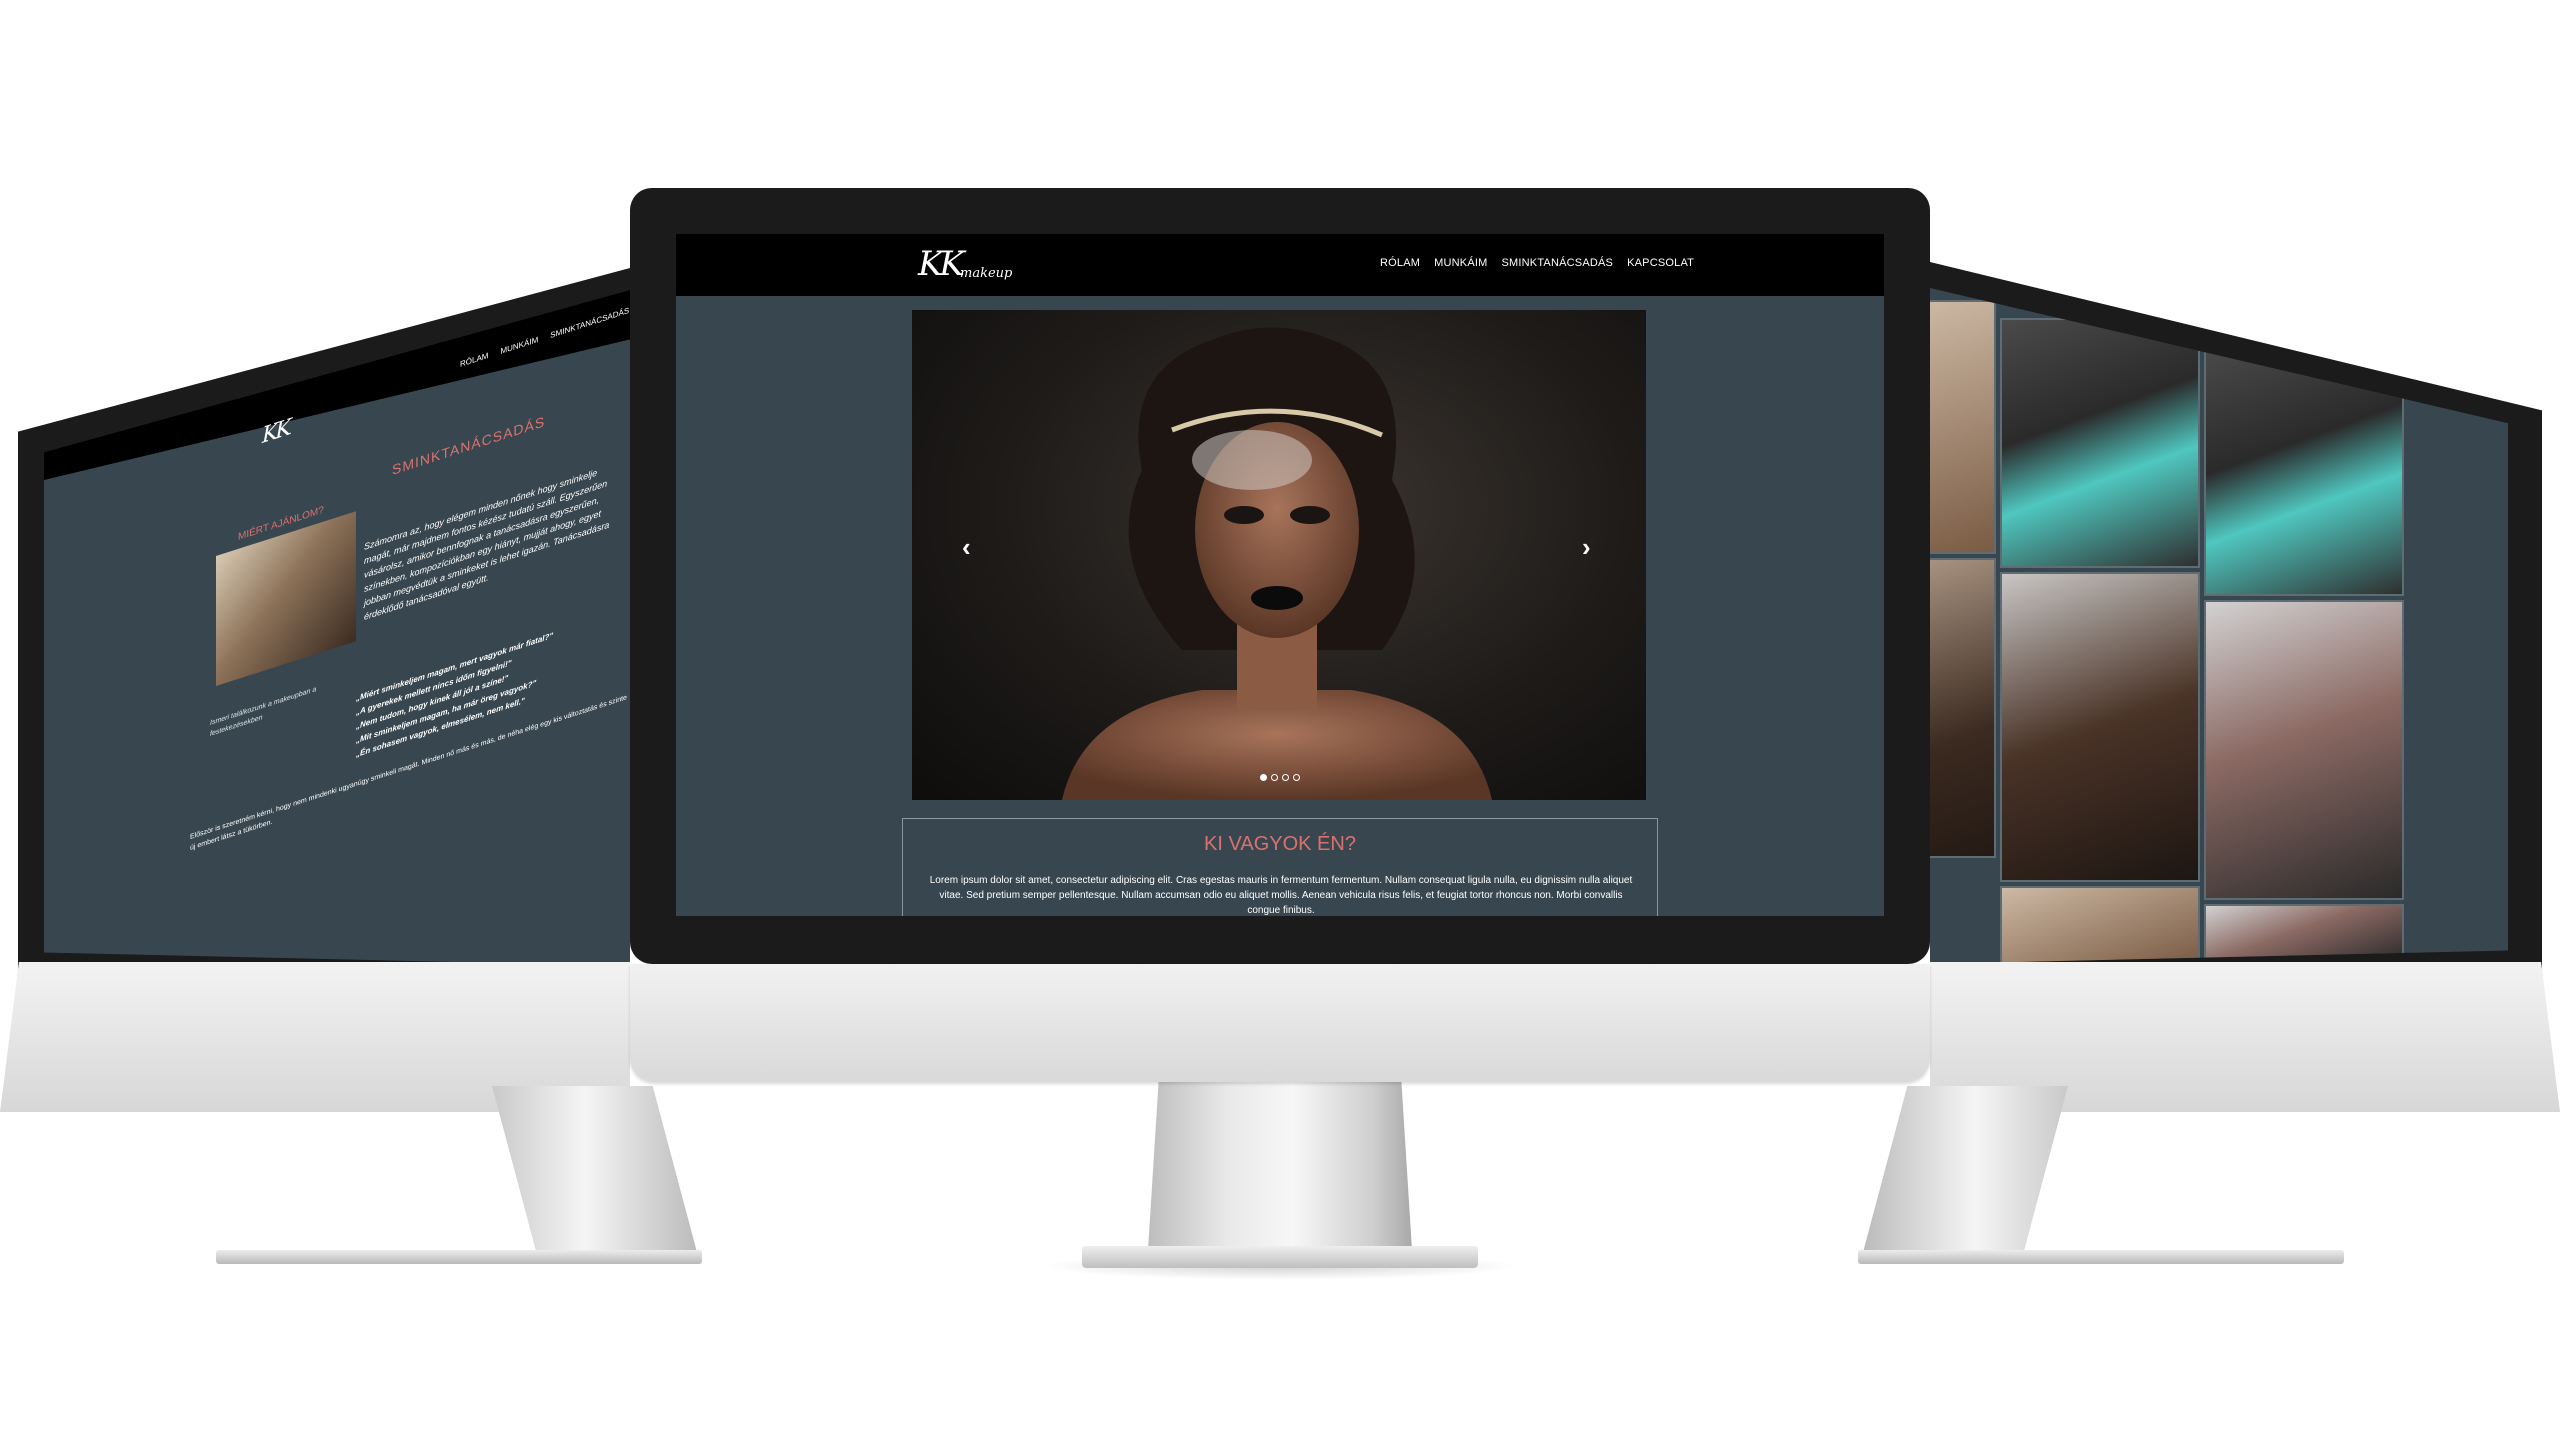 The width and height of the screenshot is (2560, 1440). Describe the element at coordinates (1586, 547) in the screenshot. I see `slider-next-icon: ›` at that location.